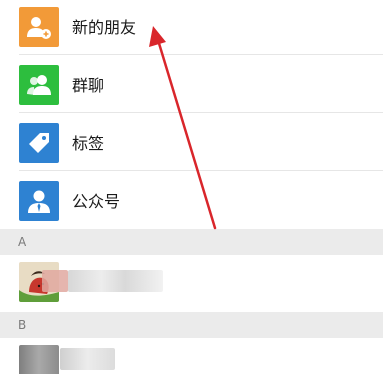 This screenshot has height=374, width=383. I want to click on arrow-head, so click(157, 36).